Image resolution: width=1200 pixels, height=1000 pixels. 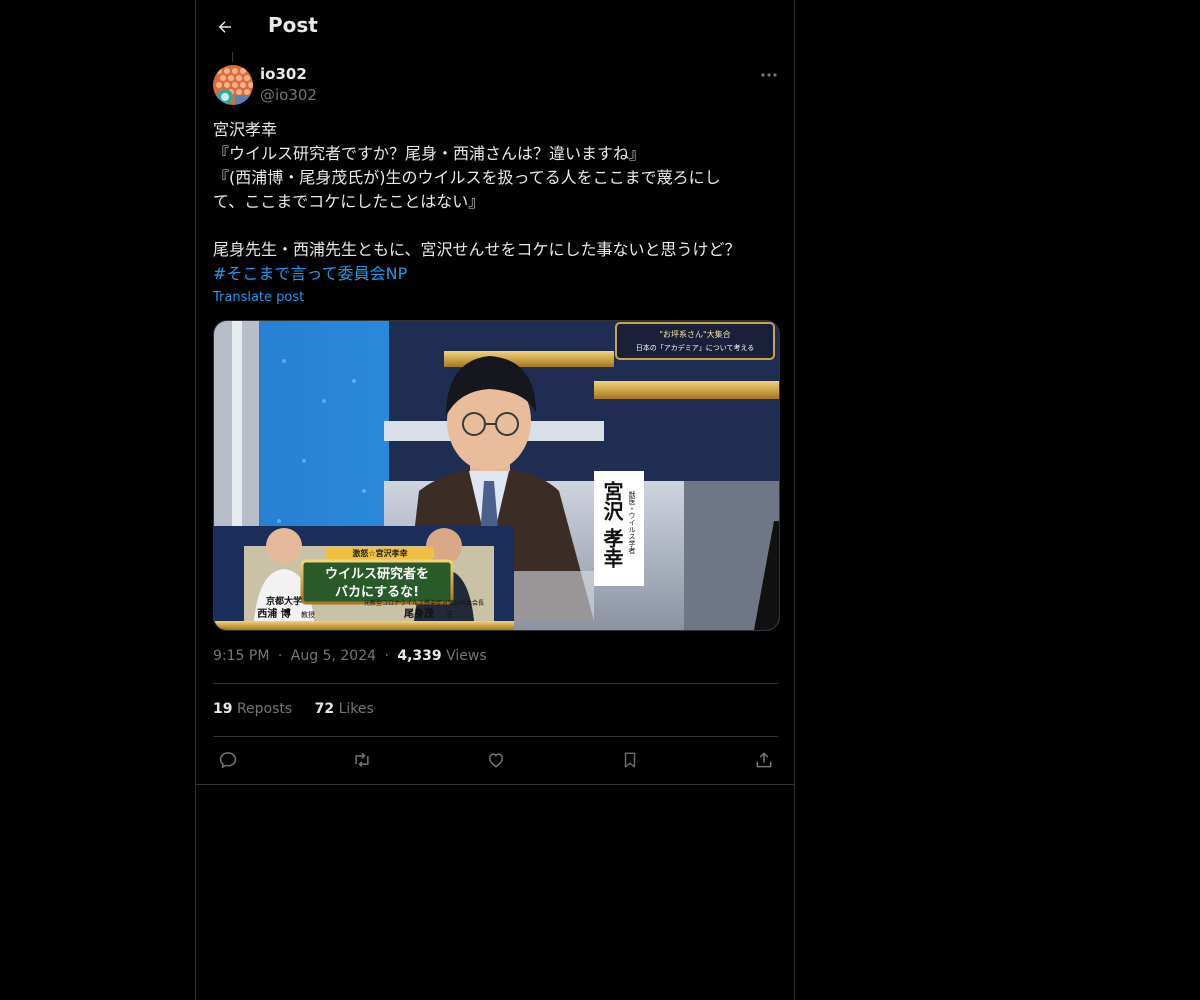 I want to click on banner-line-1: "お坪系さん"大集合, so click(x=694, y=334).